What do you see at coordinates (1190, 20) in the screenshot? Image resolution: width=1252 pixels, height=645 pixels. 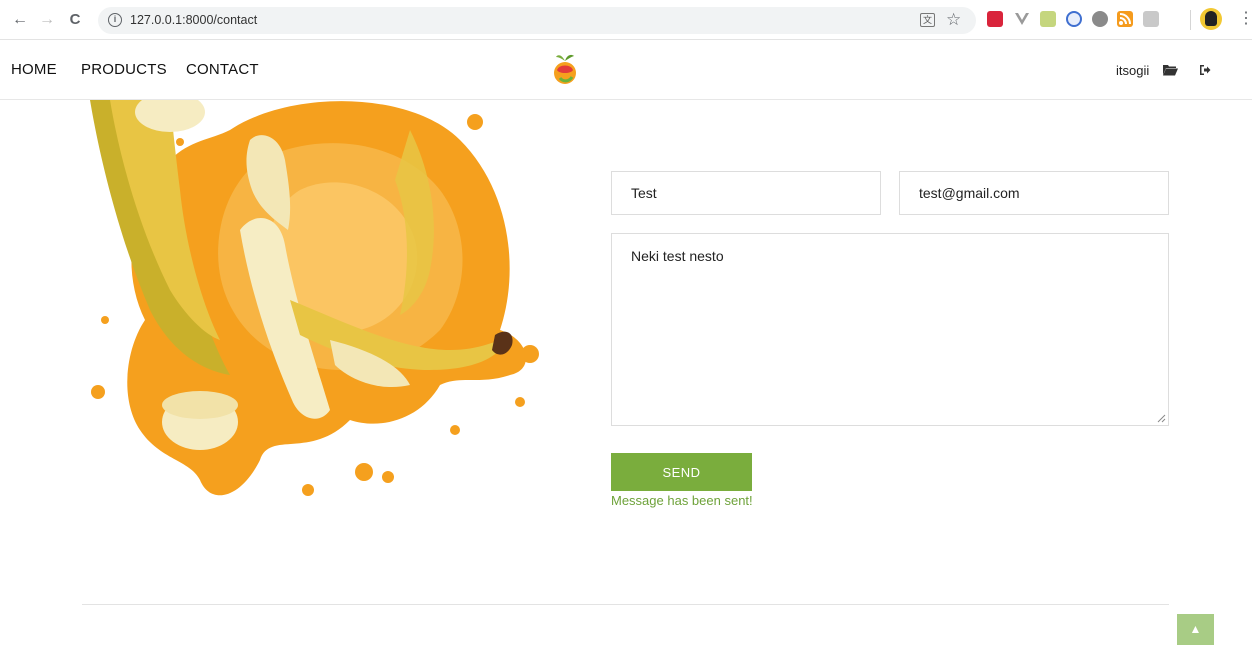 I see `toolbar-divider` at bounding box center [1190, 20].